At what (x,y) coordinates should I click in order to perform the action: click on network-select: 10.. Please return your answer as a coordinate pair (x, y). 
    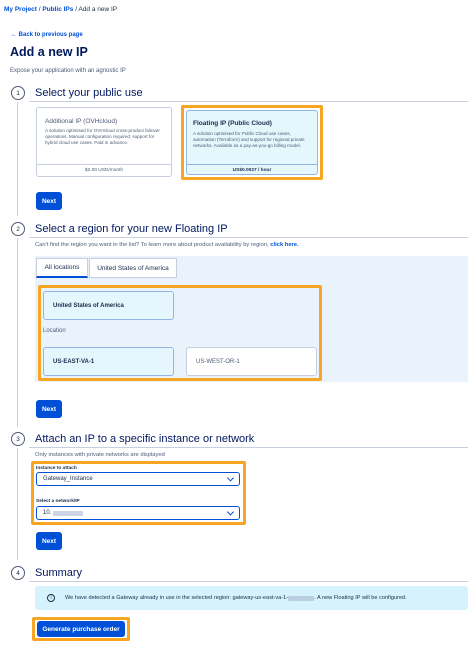
    Looking at the image, I should click on (138, 513).